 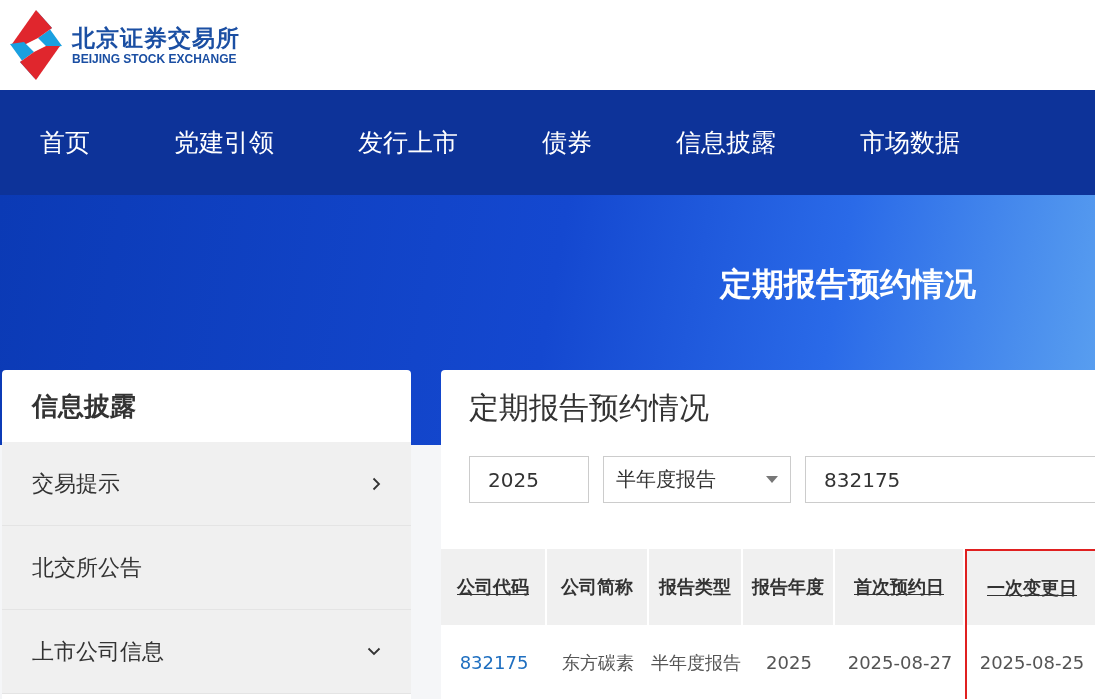 I want to click on nav-item: 债券, so click(x=567, y=142).